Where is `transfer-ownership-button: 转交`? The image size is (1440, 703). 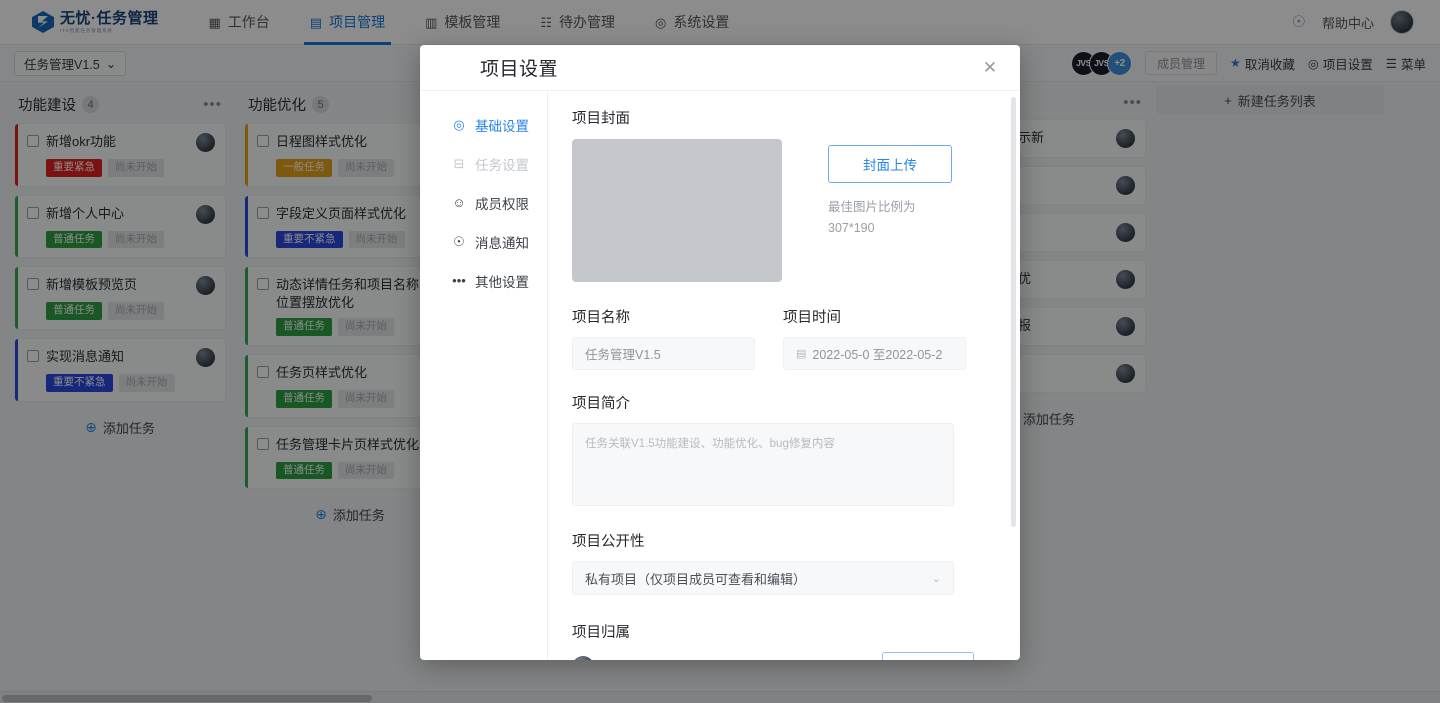
transfer-ownership-button: 转交 is located at coordinates (928, 656).